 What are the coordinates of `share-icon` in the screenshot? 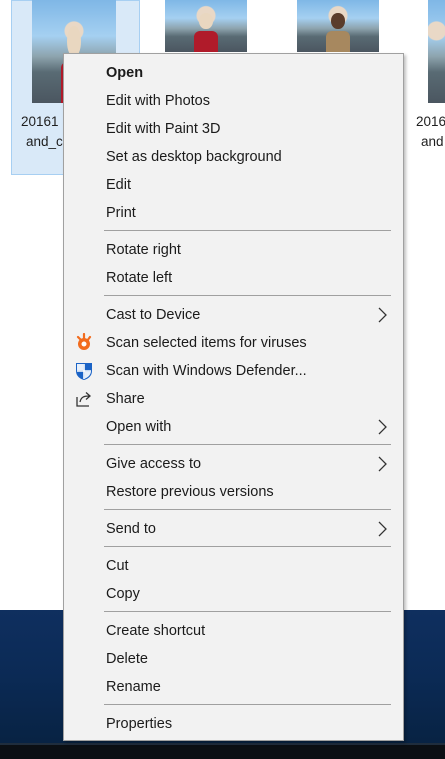 It's located at (83, 399).